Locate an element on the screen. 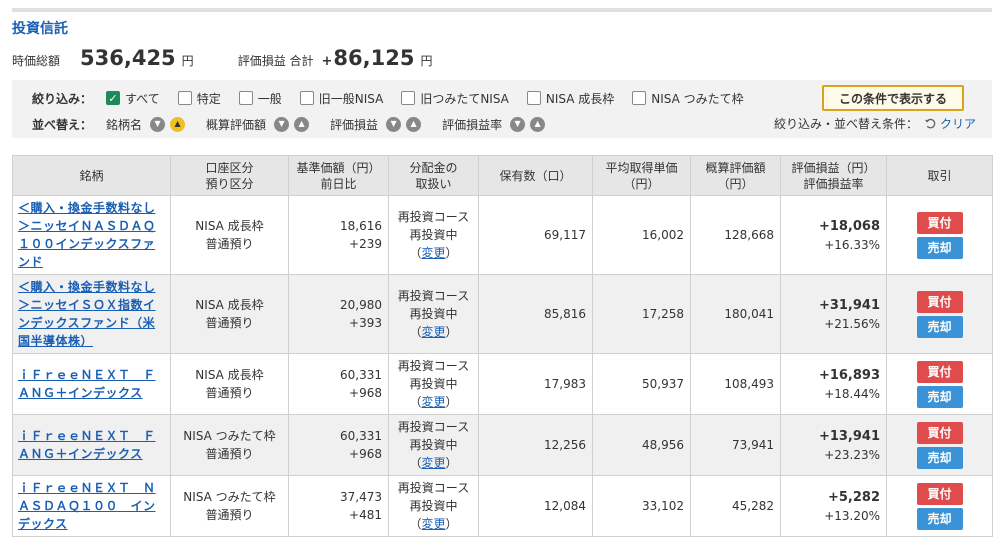 Image resolution: width=997 pixels, height=545 pixels. valuation-value: 180,041 is located at coordinates (749, 314).